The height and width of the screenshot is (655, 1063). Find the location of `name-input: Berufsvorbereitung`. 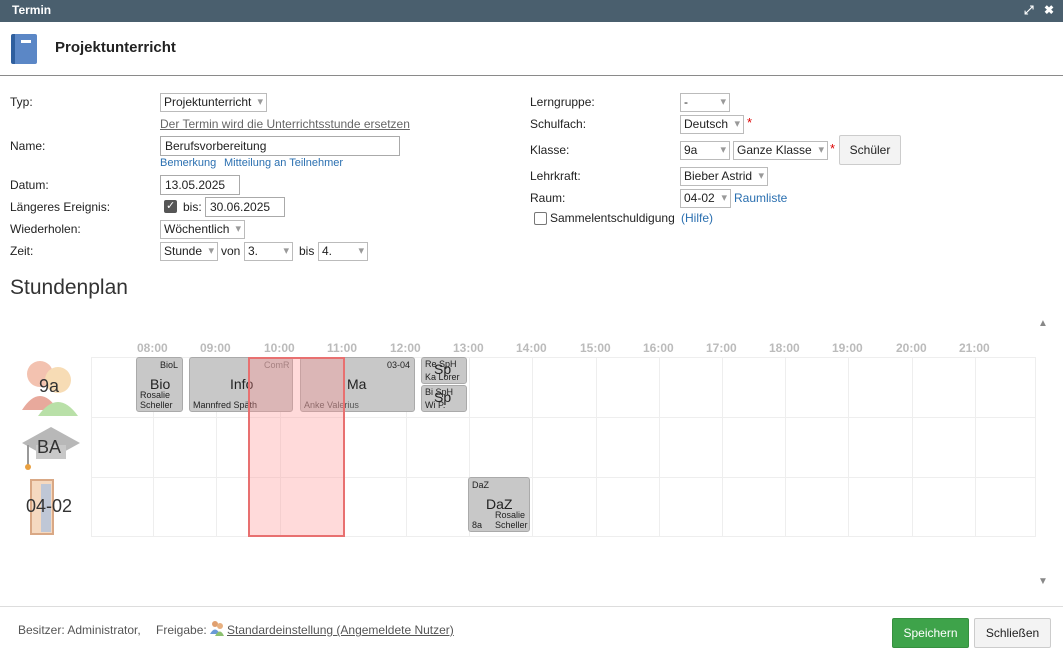

name-input: Berufsvorbereitung is located at coordinates (280, 146).